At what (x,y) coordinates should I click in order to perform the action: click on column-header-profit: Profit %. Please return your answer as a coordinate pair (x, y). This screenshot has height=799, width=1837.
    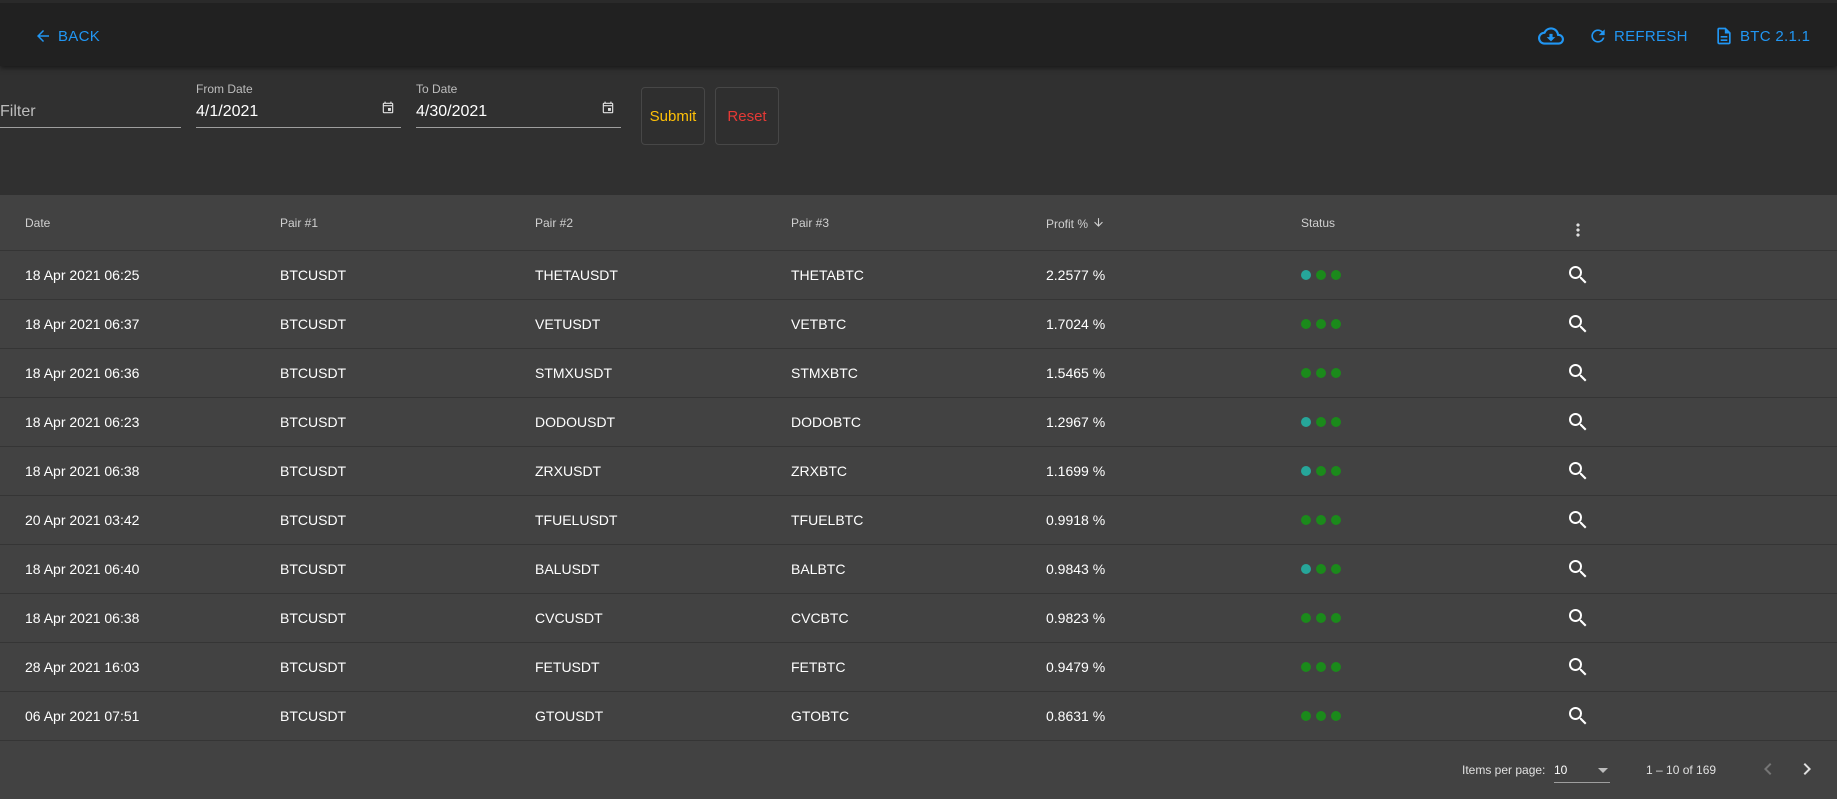
    Looking at the image, I should click on (1075, 224).